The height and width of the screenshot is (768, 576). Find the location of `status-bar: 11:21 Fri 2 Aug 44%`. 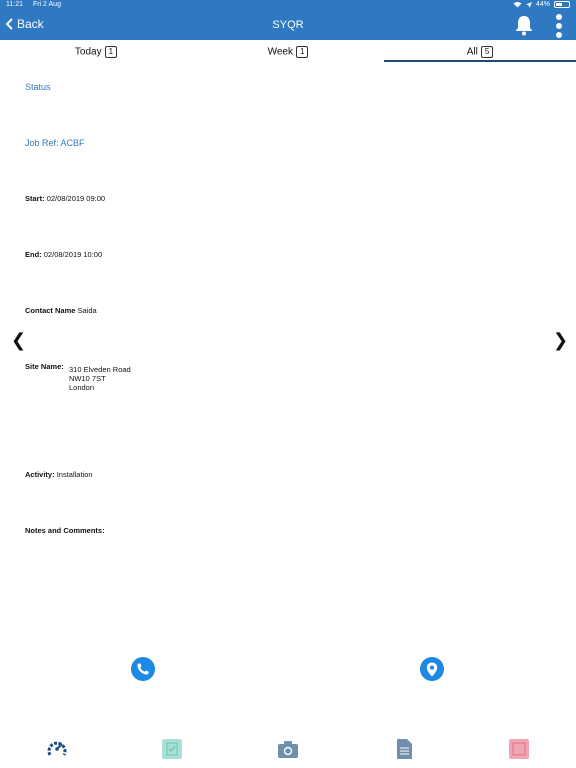

status-bar: 11:21 Fri 2 Aug 44% is located at coordinates (288, 6).